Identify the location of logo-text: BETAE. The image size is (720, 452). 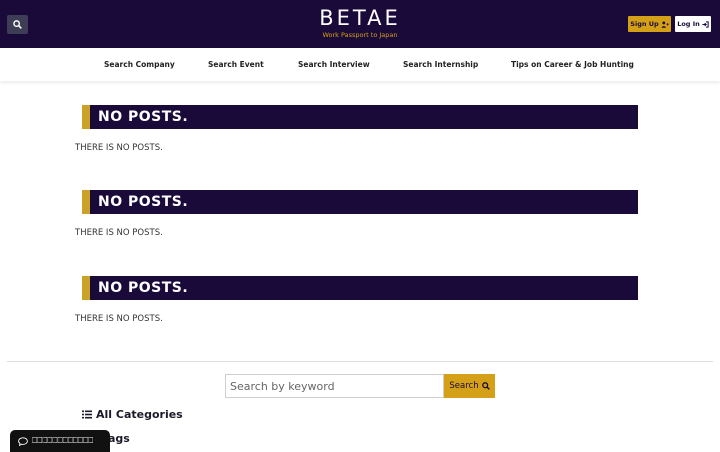
(360, 18).